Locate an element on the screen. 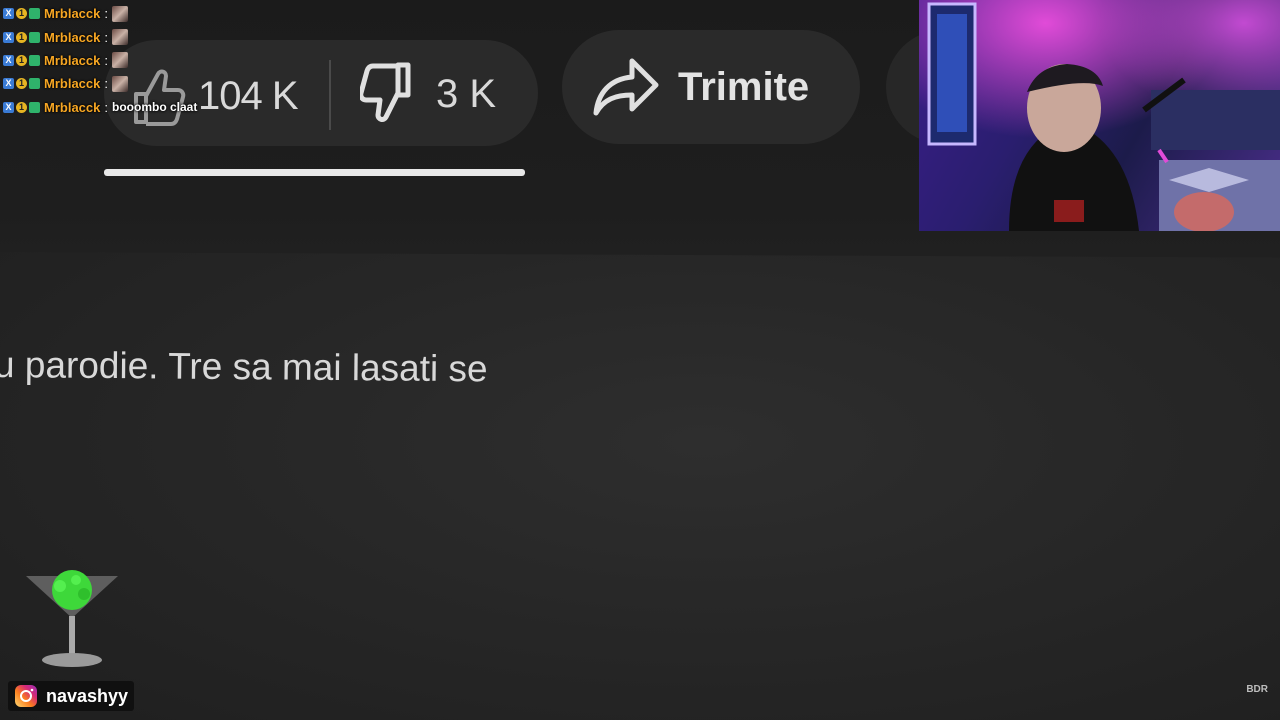  dislike-button: 3 K is located at coordinates (428, 94).